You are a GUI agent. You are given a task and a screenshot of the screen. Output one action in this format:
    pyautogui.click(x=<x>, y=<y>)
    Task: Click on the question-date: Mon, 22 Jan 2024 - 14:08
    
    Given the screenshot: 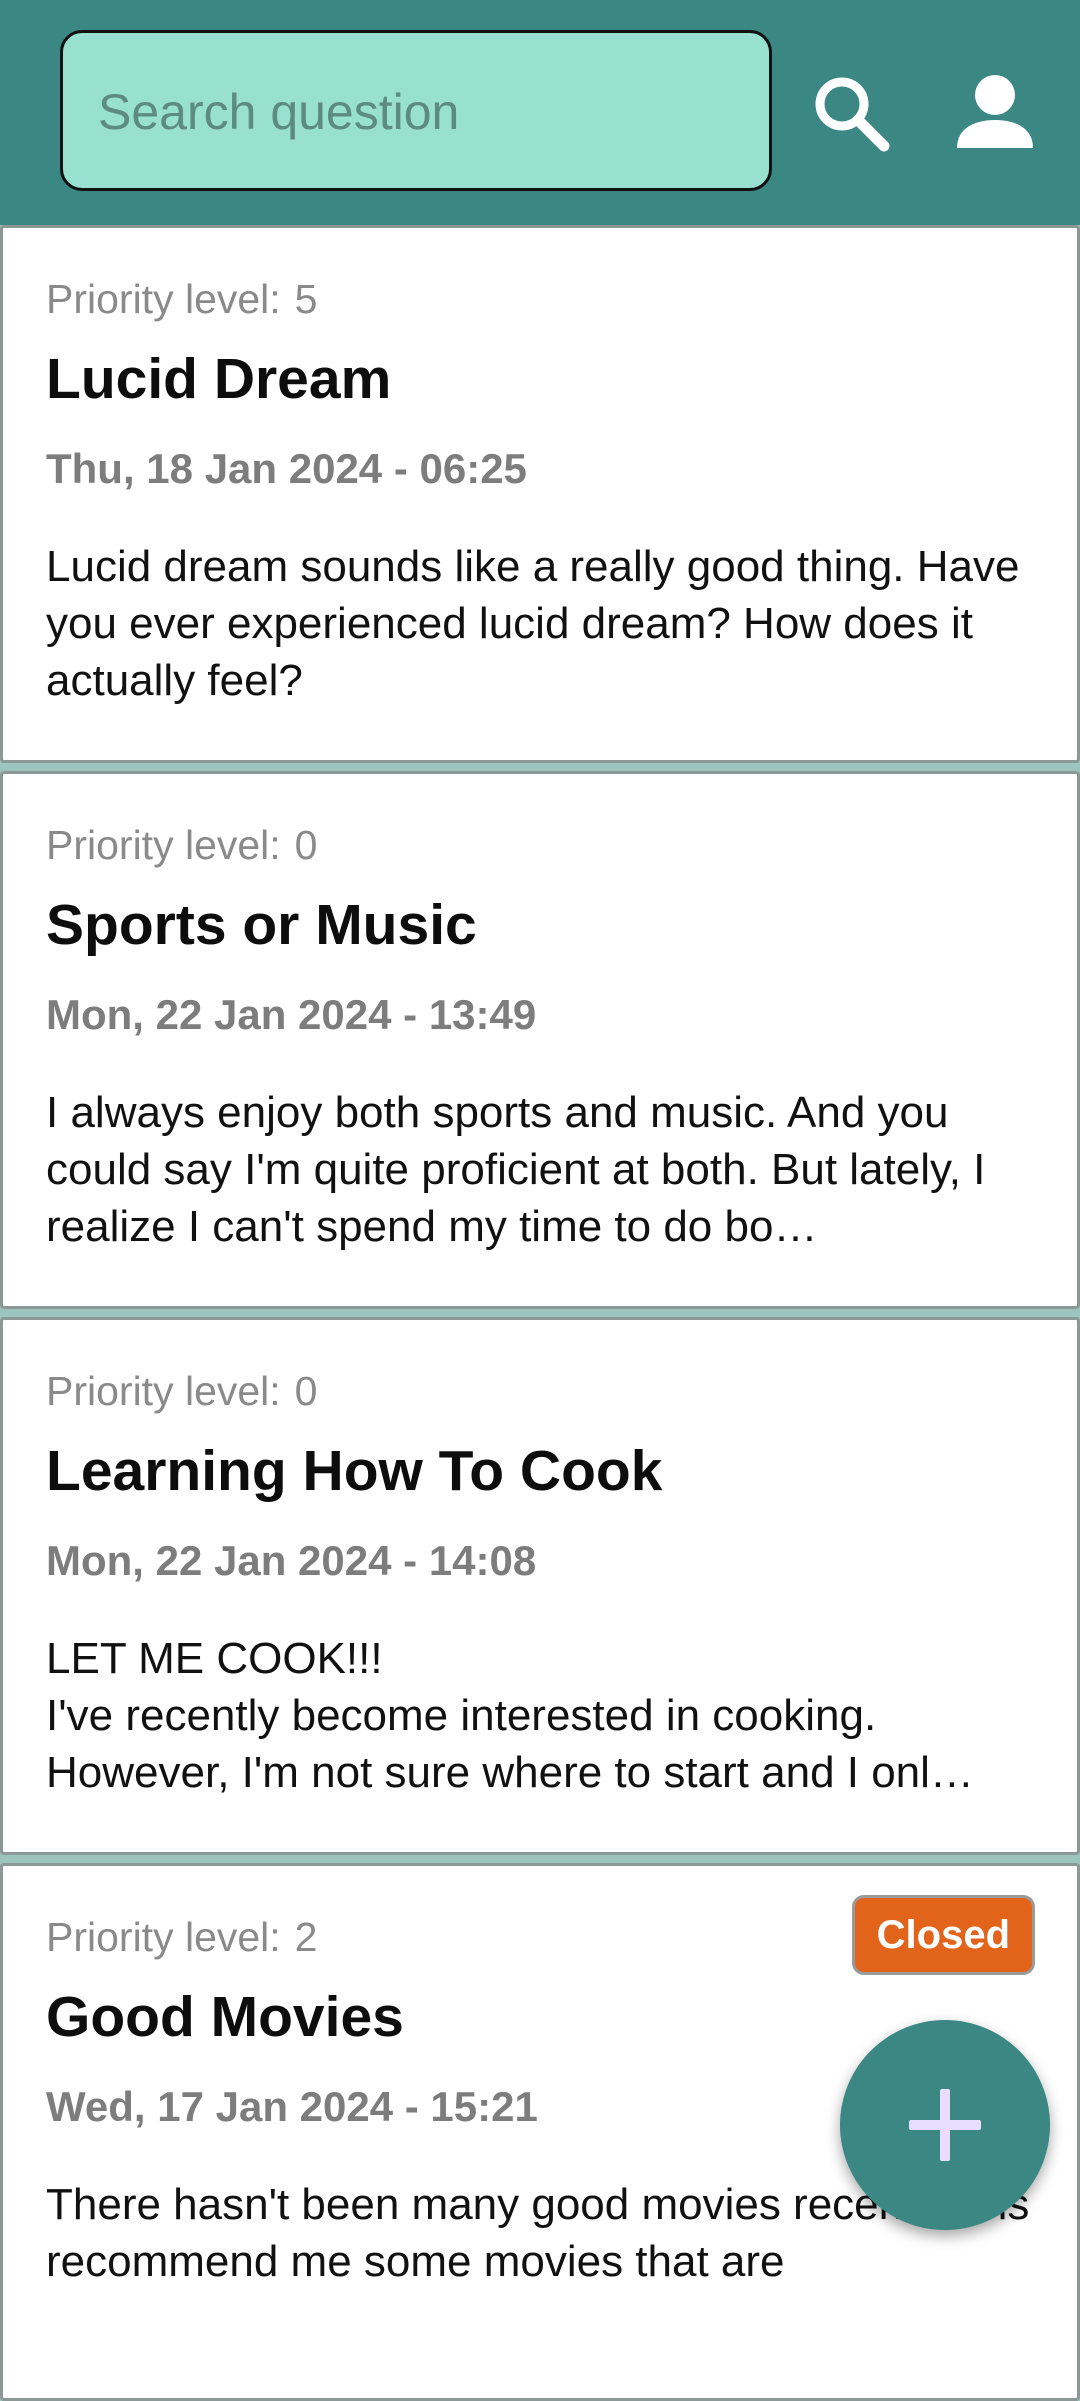 What is the action you would take?
    pyautogui.click(x=291, y=1560)
    